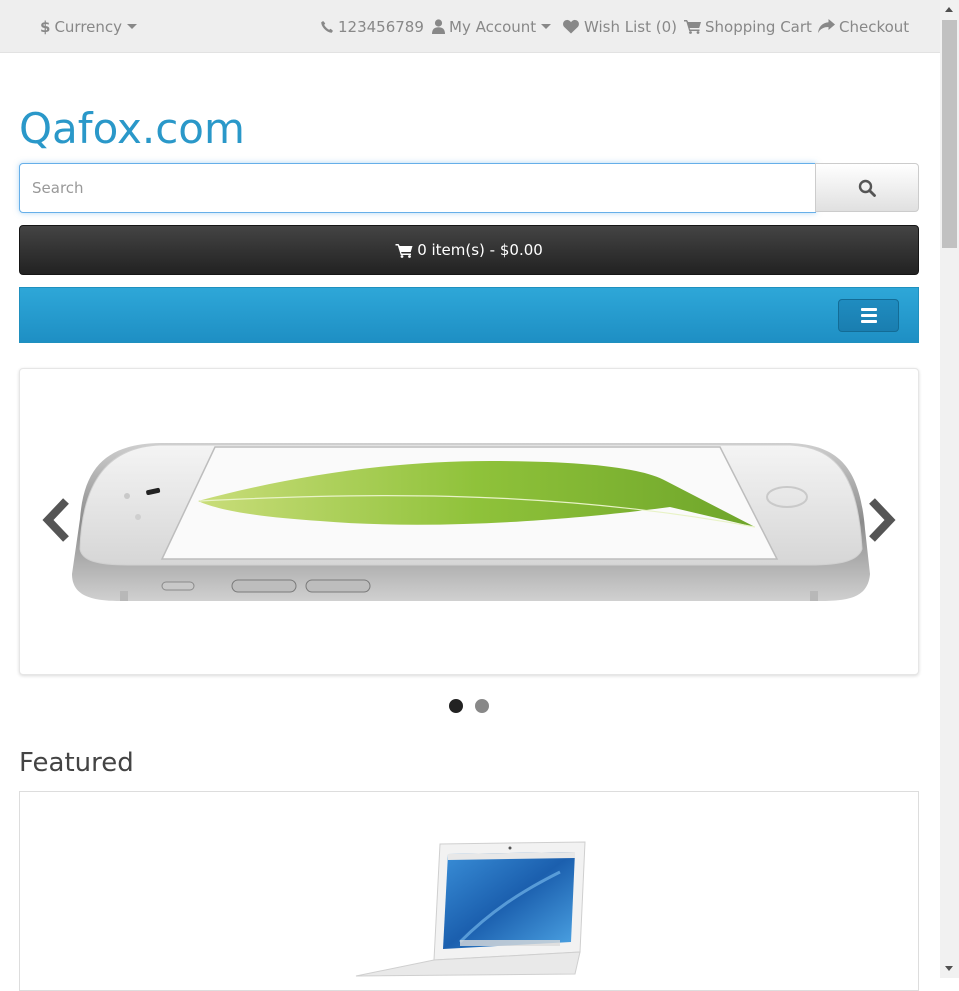  What do you see at coordinates (571, 26) in the screenshot?
I see `heart-icon` at bounding box center [571, 26].